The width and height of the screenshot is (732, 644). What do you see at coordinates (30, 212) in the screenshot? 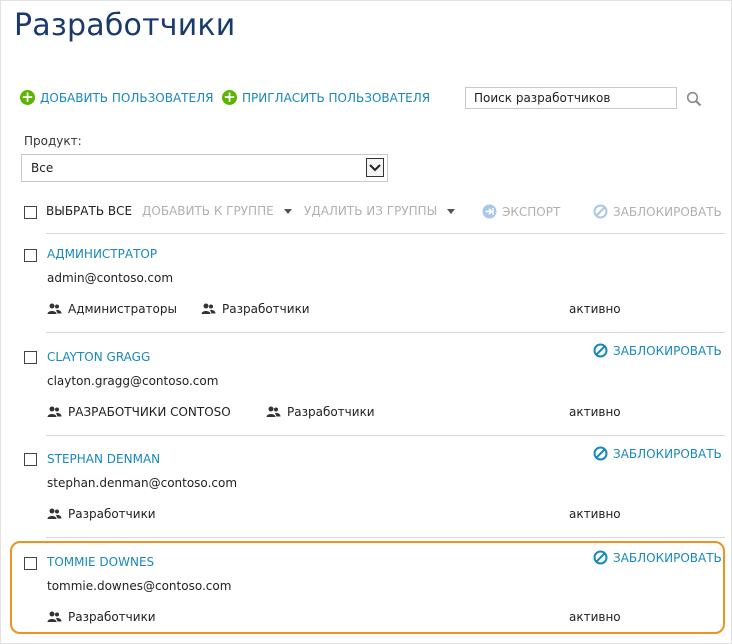
I see `select-all-checkbox` at bounding box center [30, 212].